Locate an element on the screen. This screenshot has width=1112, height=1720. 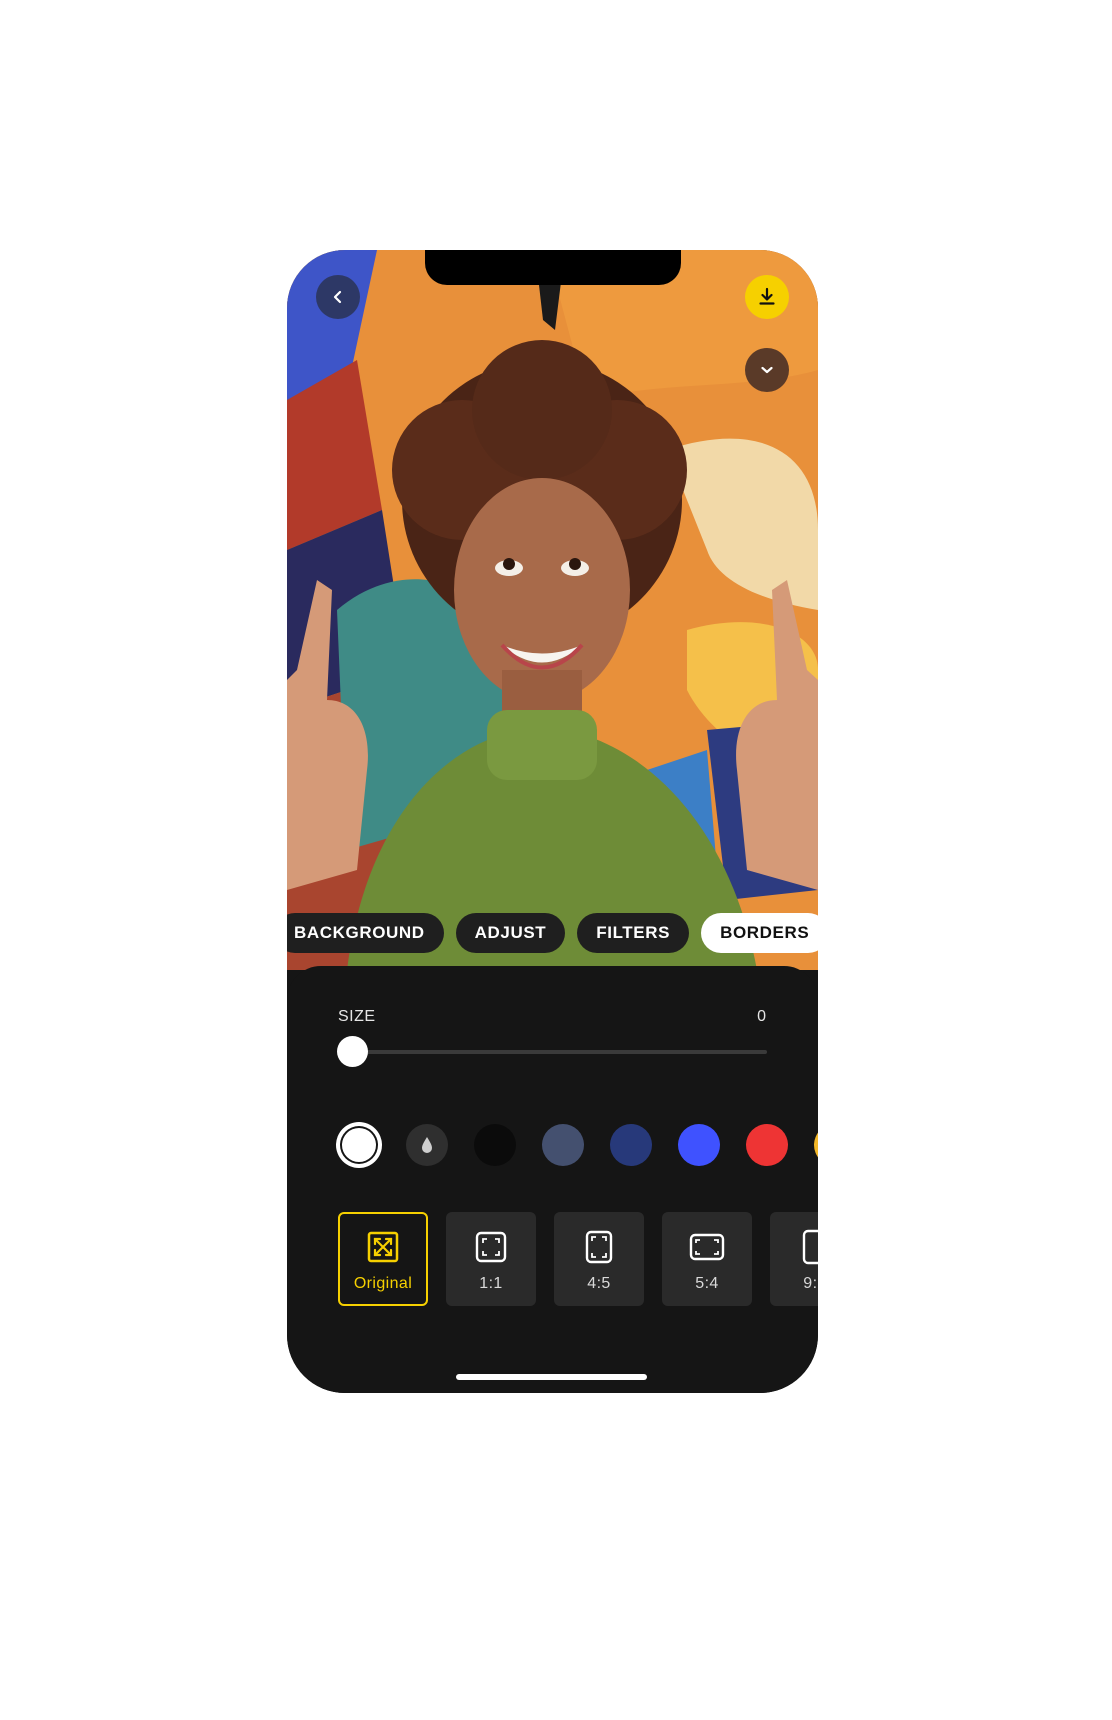
swatch-slate is located at coordinates (563, 1145).